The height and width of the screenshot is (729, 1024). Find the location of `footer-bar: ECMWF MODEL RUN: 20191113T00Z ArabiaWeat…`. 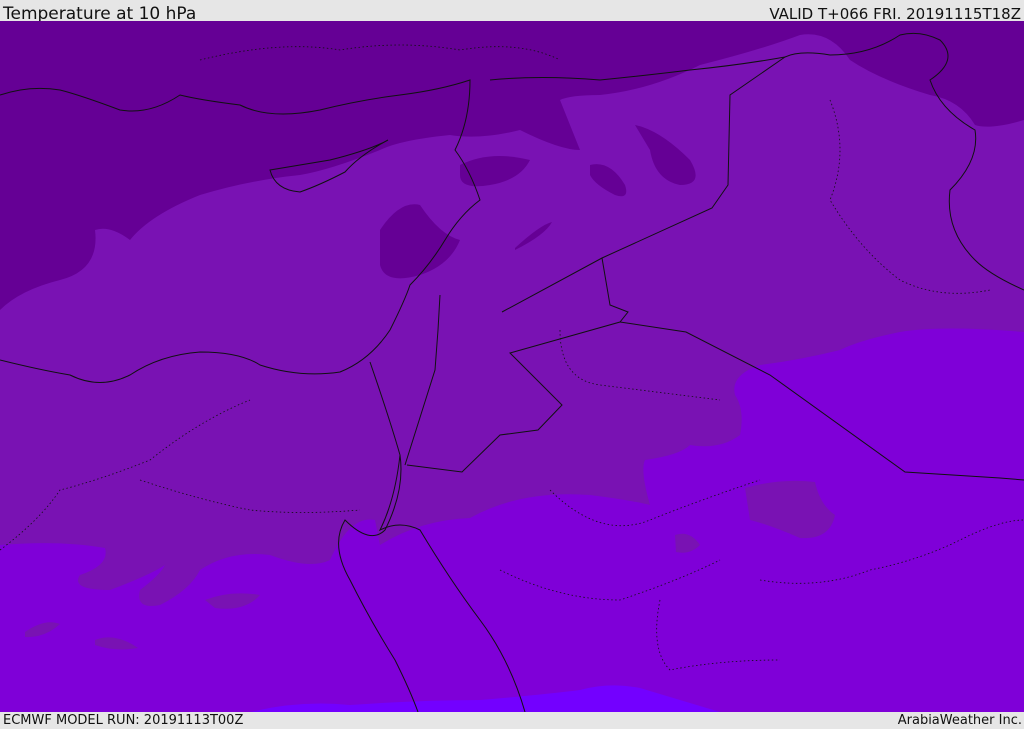

footer-bar: ECMWF MODEL RUN: 20191113T00Z ArabiaWeat… is located at coordinates (512, 720).